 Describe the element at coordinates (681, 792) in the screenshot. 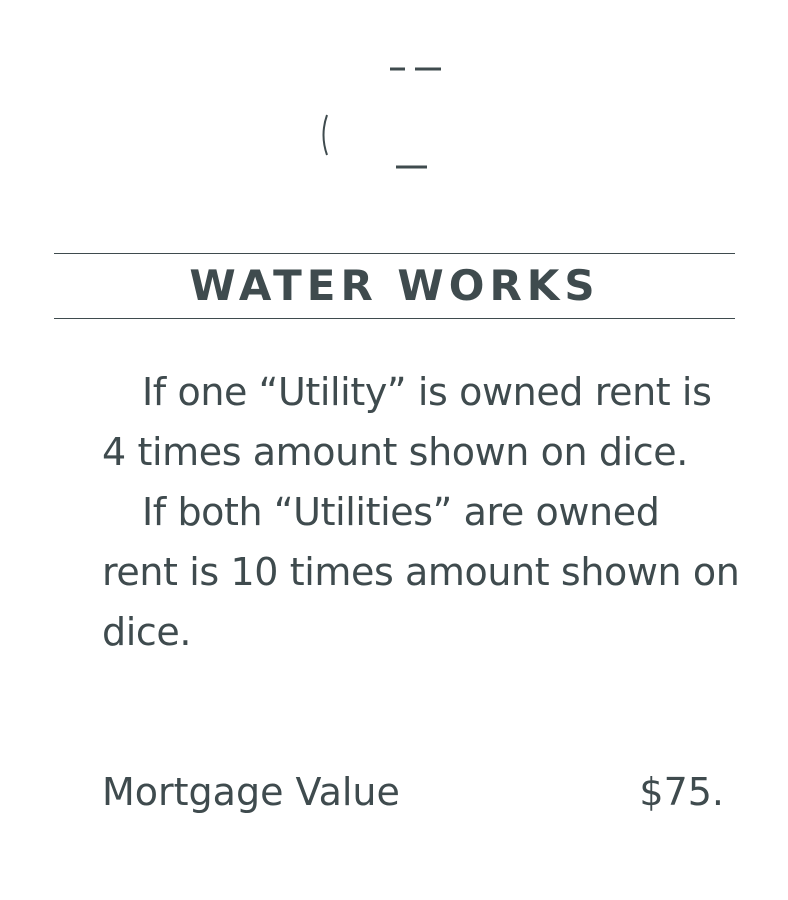

I see `mortgage-value: $75.` at that location.